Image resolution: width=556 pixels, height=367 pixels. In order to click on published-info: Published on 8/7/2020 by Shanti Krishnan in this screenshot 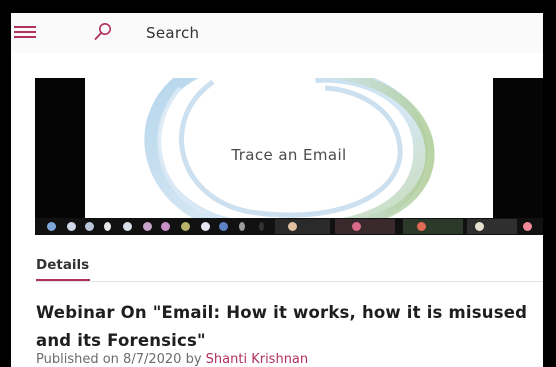, I will do `click(172, 359)`.